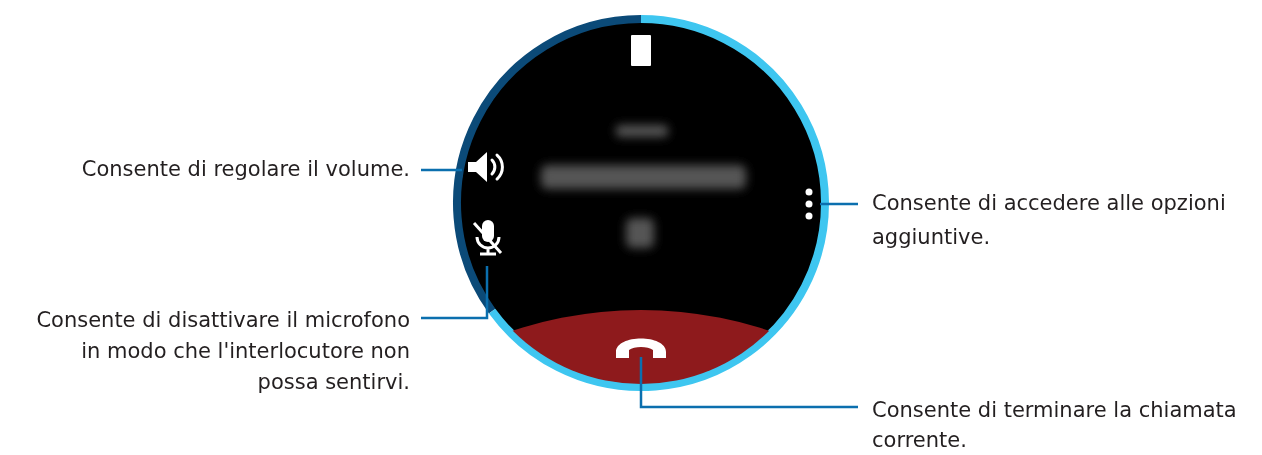 The image size is (1262, 455). Describe the element at coordinates (245, 169) in the screenshot. I see `volume-description: Consente di regolare il volume.` at that location.